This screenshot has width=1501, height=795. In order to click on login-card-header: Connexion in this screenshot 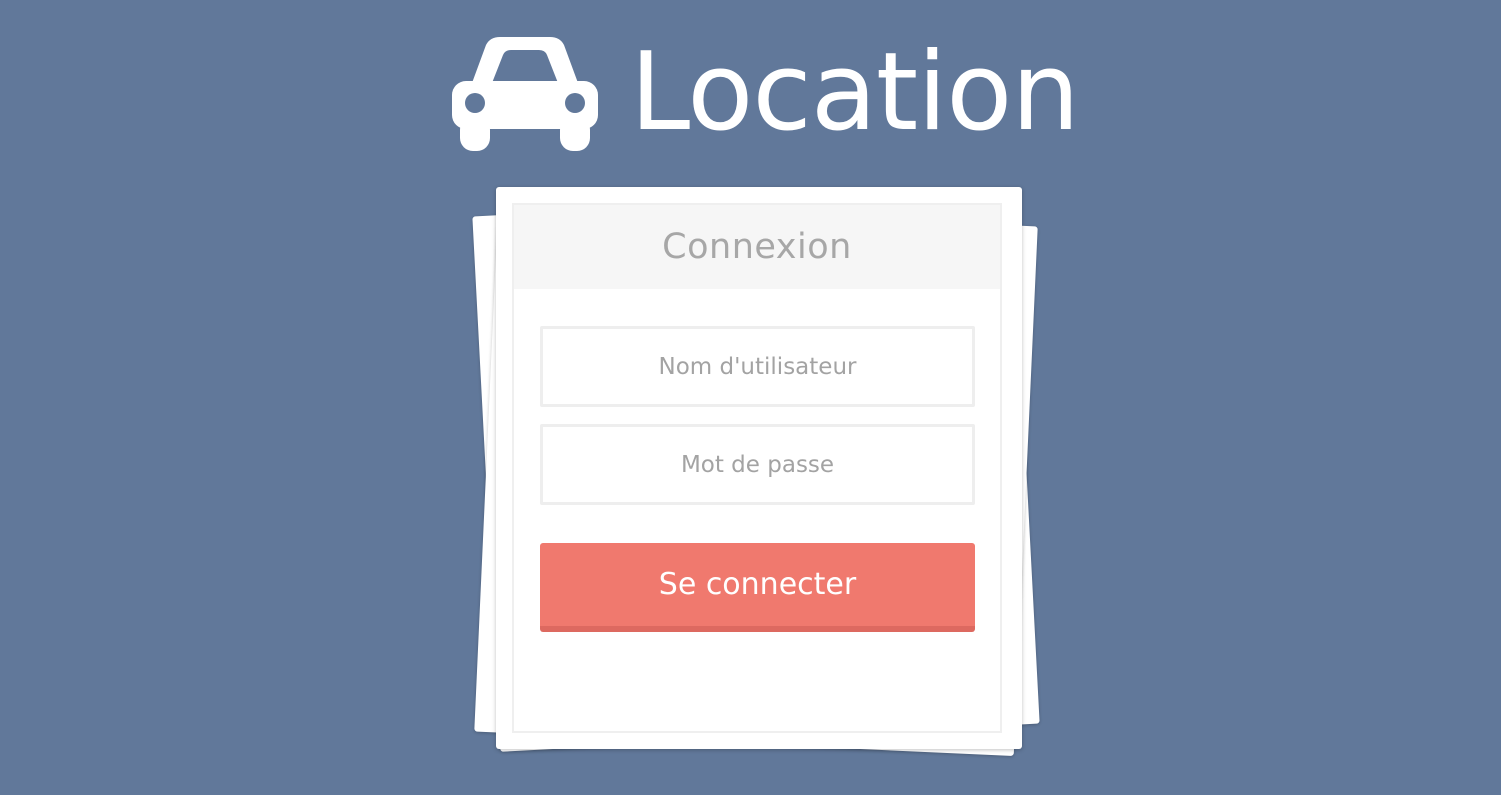, I will do `click(757, 247)`.